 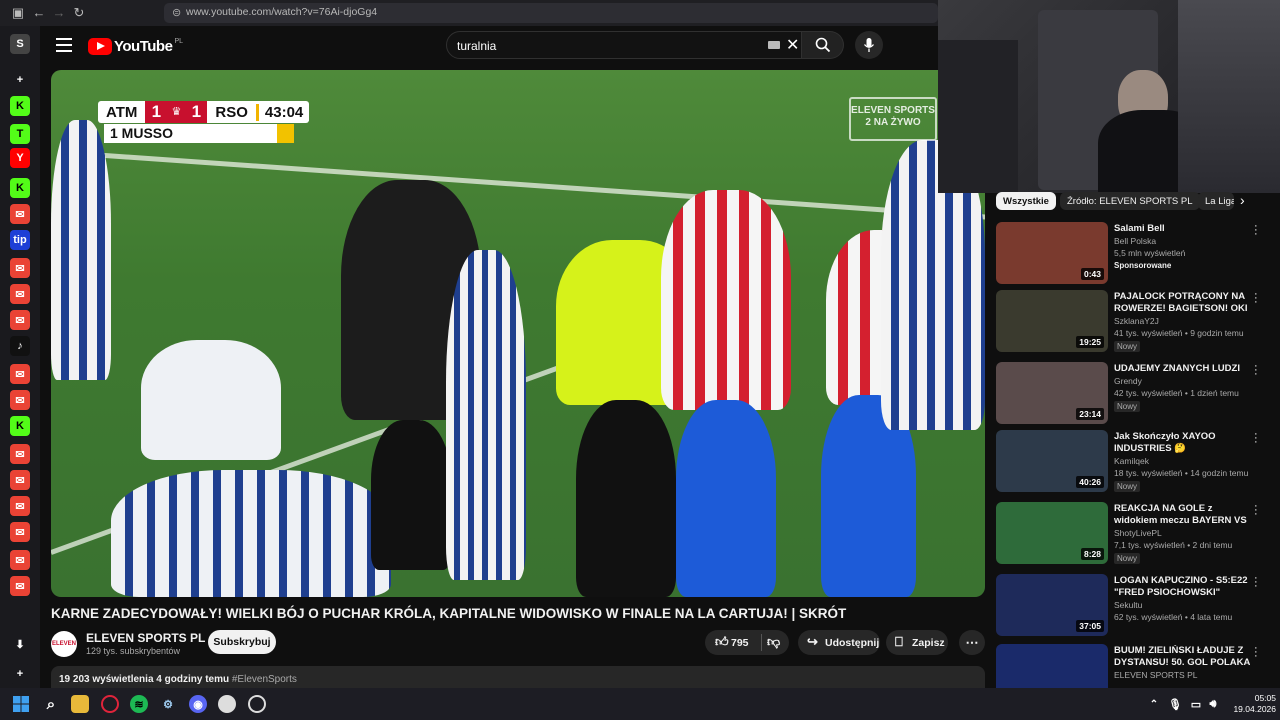 I want to click on sidebar-item-0: S, so click(x=20, y=44).